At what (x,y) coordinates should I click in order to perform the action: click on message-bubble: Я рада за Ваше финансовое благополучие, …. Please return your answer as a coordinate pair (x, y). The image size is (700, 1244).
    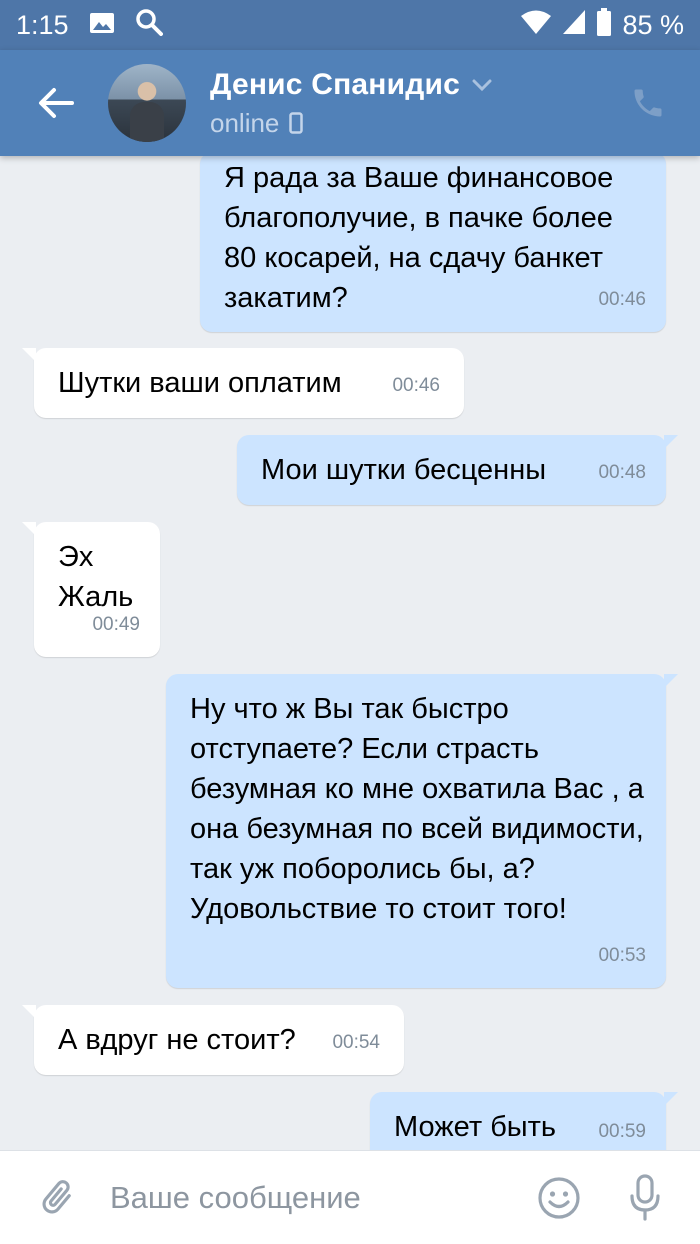
    Looking at the image, I should click on (433, 244).